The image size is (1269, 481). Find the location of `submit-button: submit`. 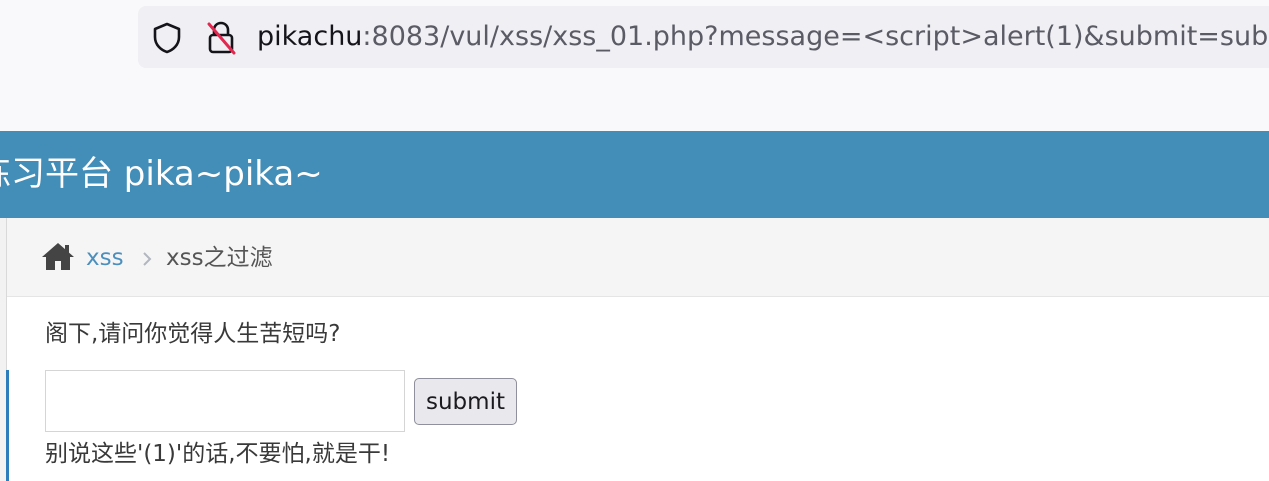

submit-button: submit is located at coordinates (465, 401).